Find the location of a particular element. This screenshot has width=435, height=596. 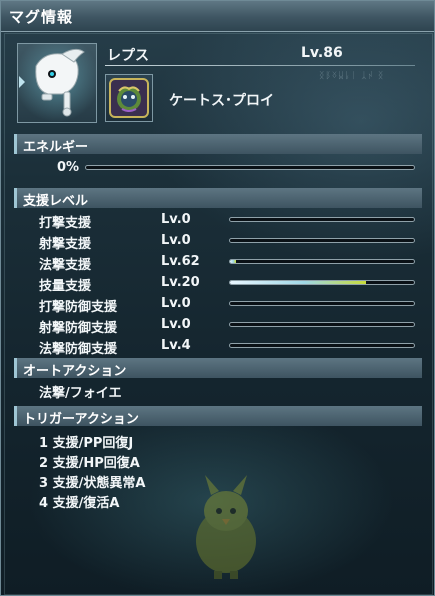

support-stat-level: Lv.20 is located at coordinates (180, 282).